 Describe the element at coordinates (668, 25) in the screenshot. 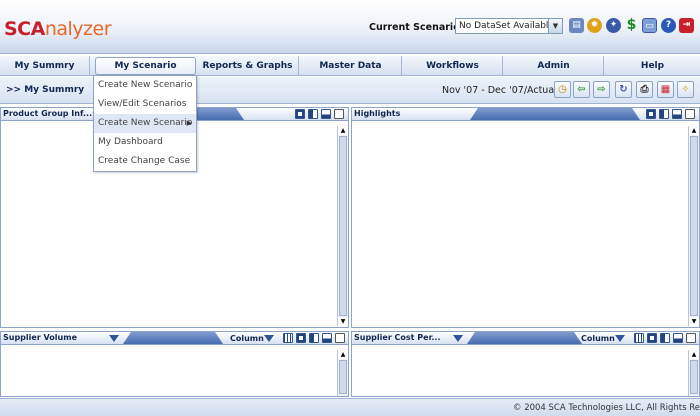

I see `help-icon: ?` at that location.